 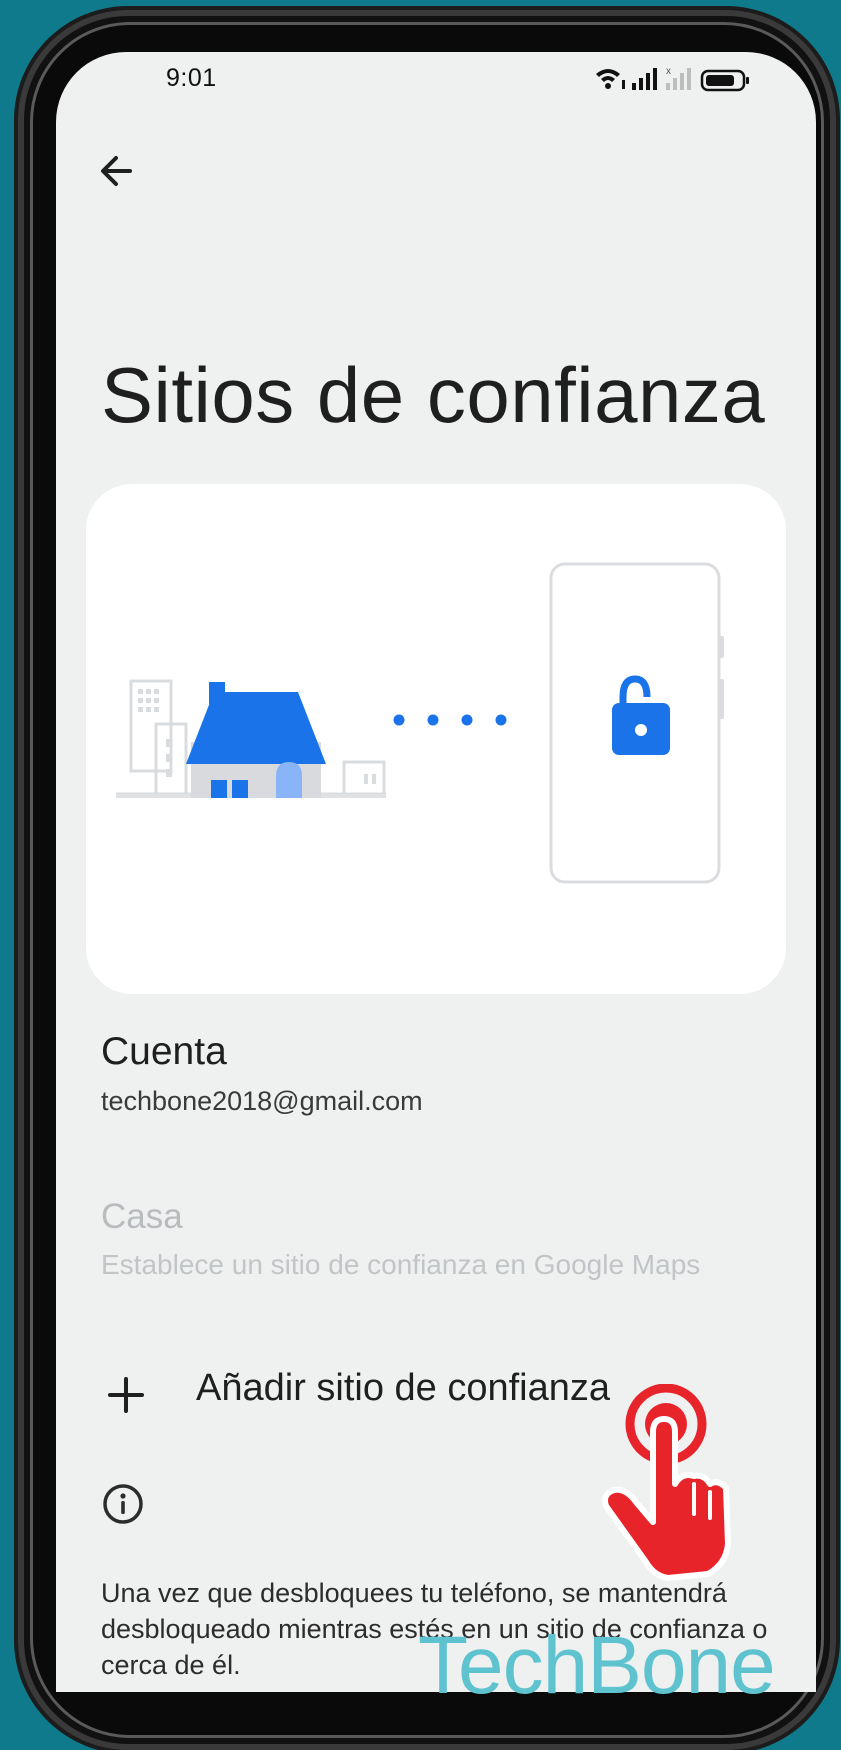 What do you see at coordinates (262, 1101) in the screenshot?
I see `account-email: techbone2018@gmail.com` at bounding box center [262, 1101].